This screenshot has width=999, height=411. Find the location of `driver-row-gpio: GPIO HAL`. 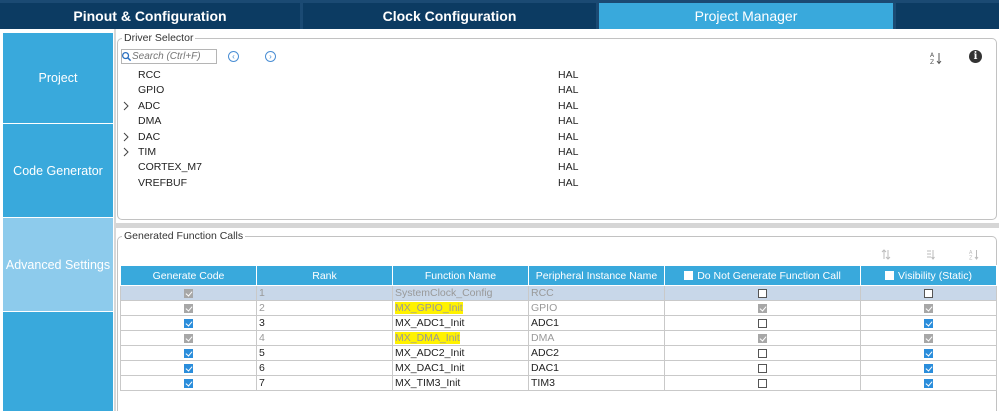

driver-row-gpio: GPIO HAL is located at coordinates (548, 90).